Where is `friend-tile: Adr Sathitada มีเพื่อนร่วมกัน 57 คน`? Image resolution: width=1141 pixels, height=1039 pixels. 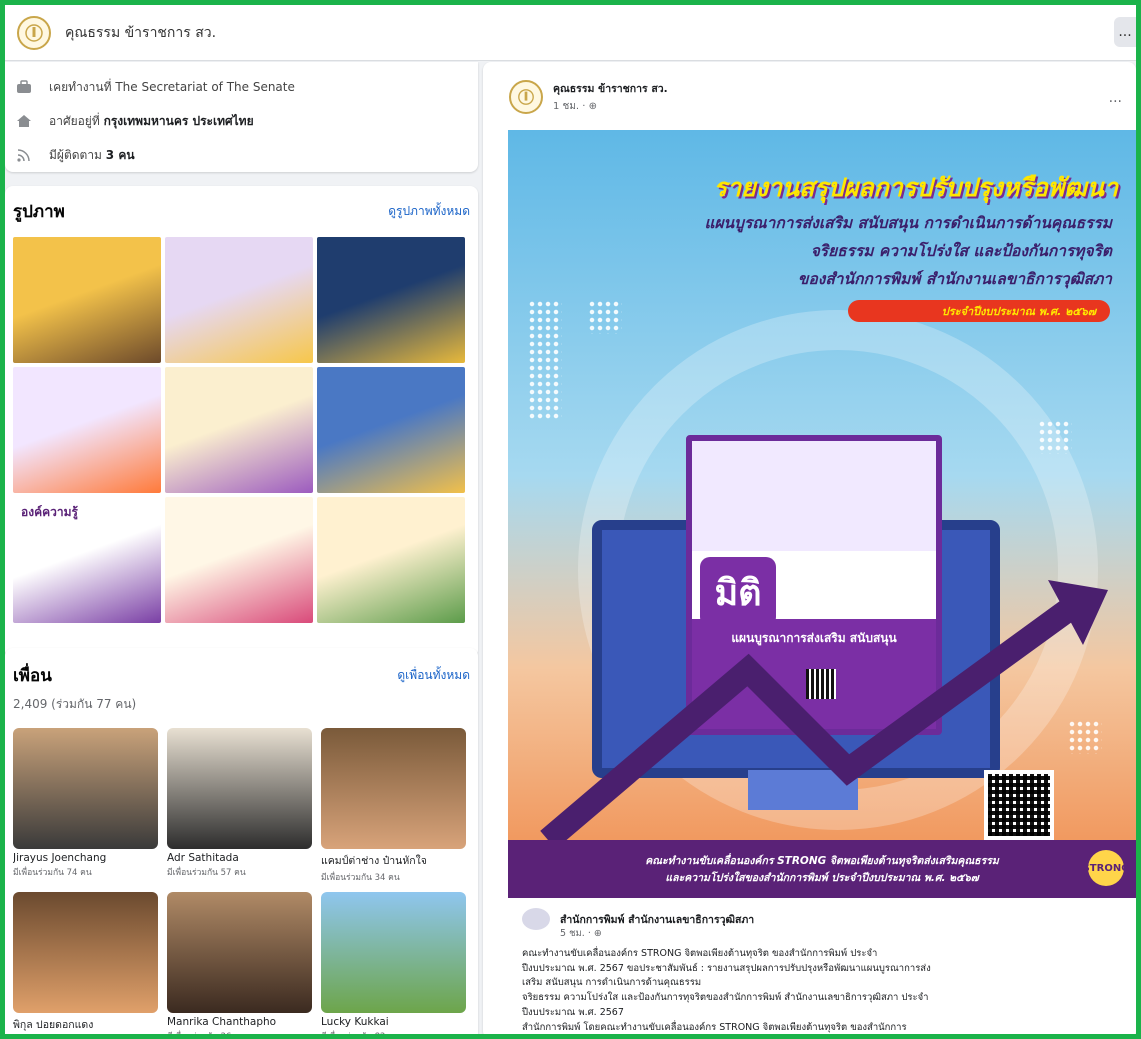 friend-tile: Adr Sathitada มีเพื่อนร่วมกัน 57 คน is located at coordinates (239, 806).